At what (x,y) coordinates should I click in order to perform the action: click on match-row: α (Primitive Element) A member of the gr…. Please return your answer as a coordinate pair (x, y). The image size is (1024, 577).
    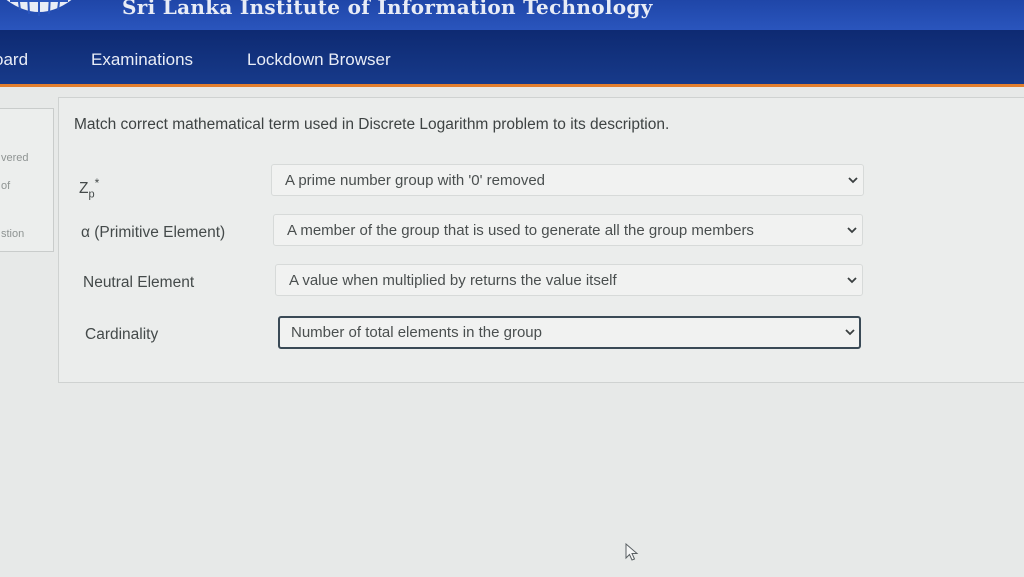
    Looking at the image, I should click on (541, 234).